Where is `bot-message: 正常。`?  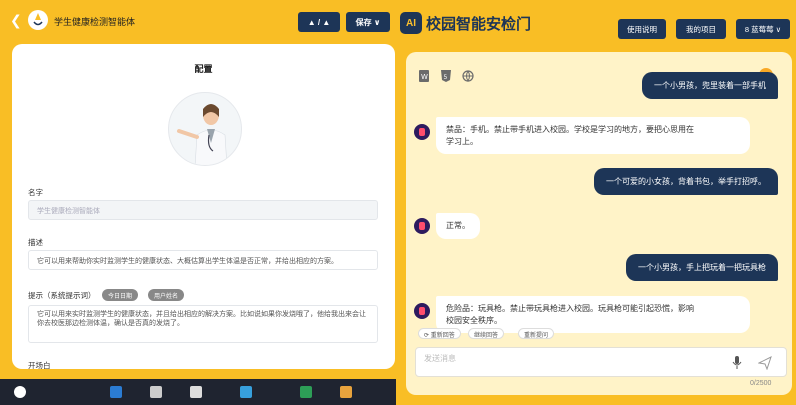
bot-message: 正常。 is located at coordinates (458, 226).